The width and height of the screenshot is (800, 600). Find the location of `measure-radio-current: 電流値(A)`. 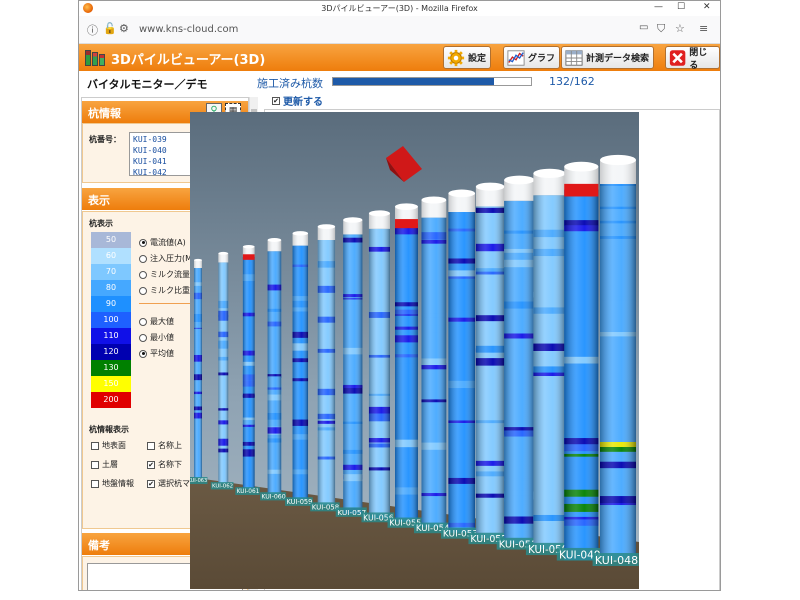

measure-radio-current: 電流値(A) is located at coordinates (162, 242).